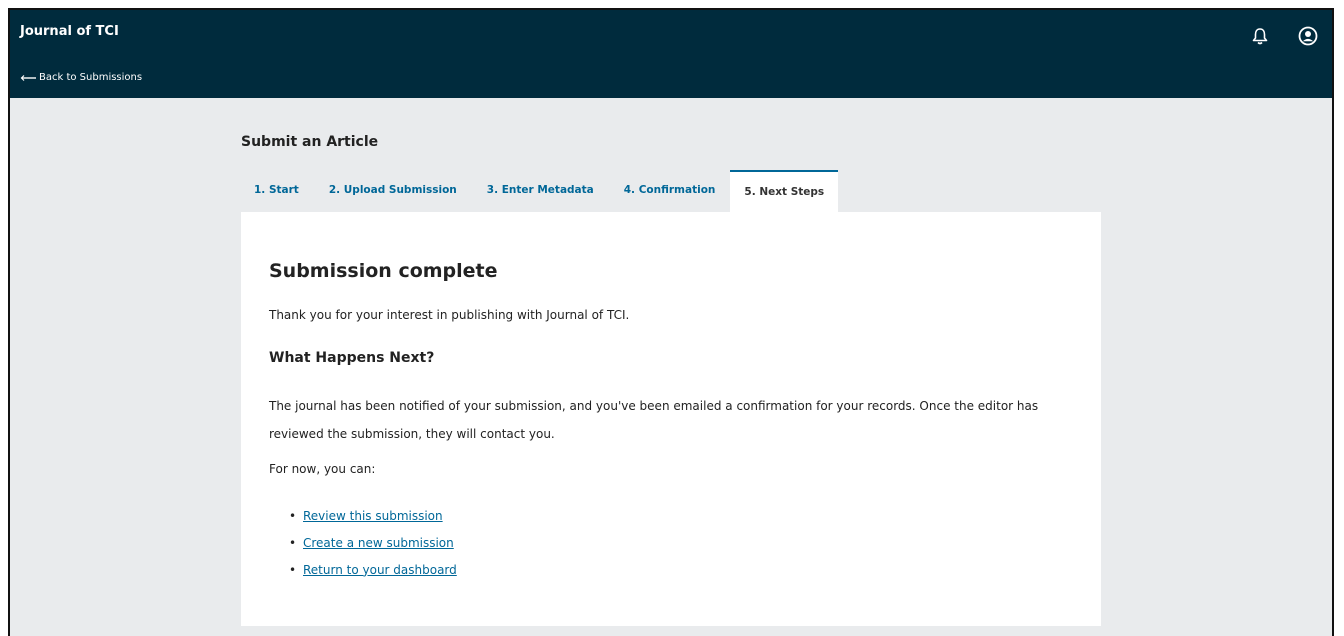  I want to click on list-item: • Review this submission, so click(373, 515).